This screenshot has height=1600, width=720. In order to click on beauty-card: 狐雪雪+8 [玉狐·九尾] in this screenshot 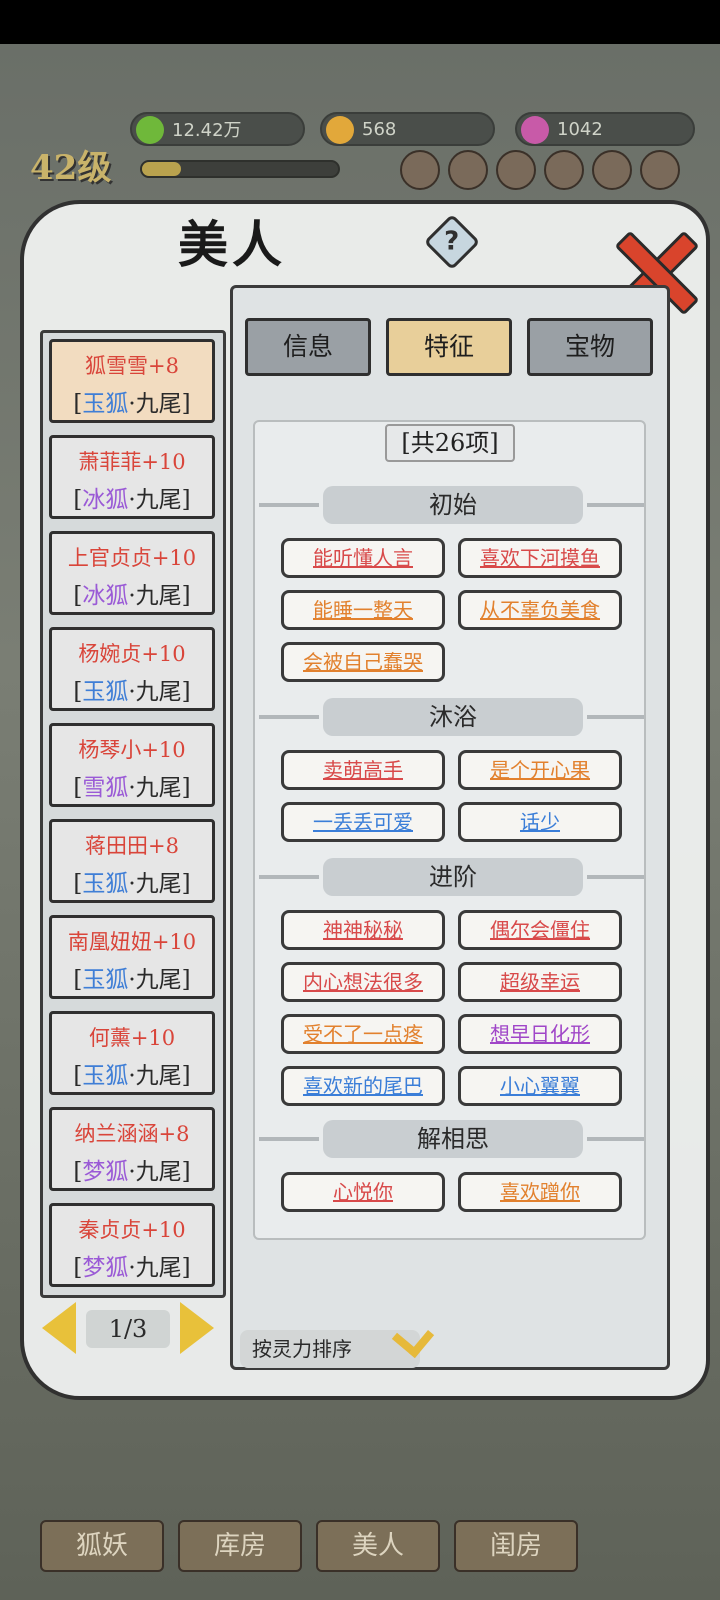, I will do `click(132, 381)`.